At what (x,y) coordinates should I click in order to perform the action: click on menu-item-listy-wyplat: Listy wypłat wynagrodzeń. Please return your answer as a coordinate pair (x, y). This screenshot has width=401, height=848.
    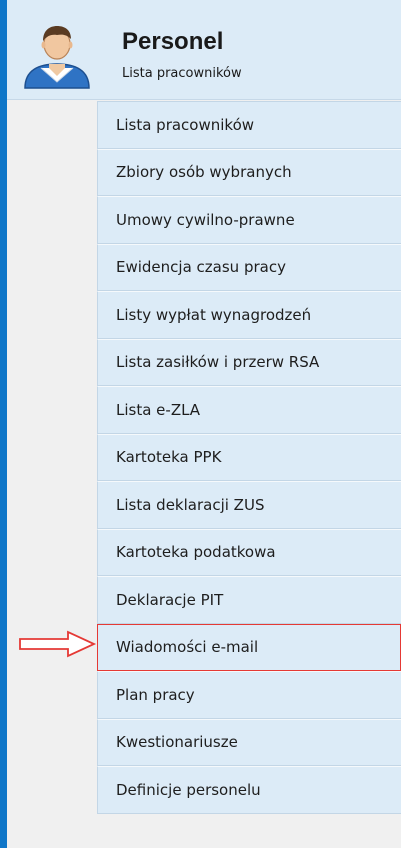
    Looking at the image, I should click on (249, 315).